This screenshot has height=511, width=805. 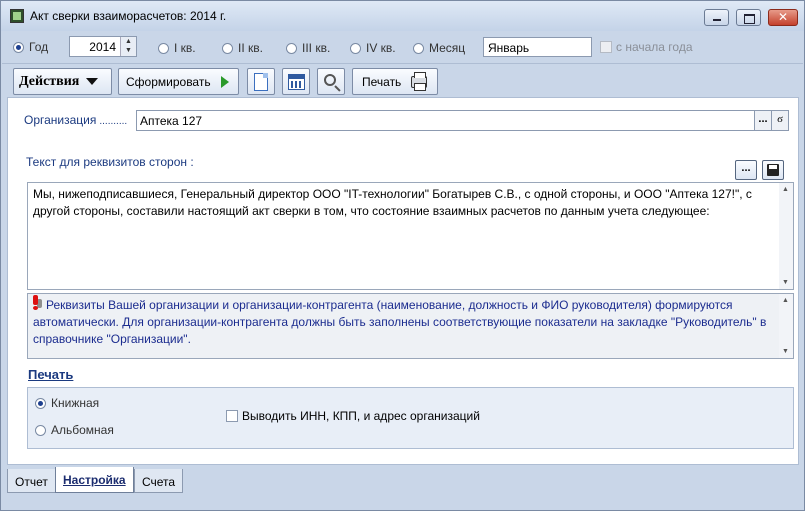 I want to click on period-year-radio: Год, so click(x=30, y=47).